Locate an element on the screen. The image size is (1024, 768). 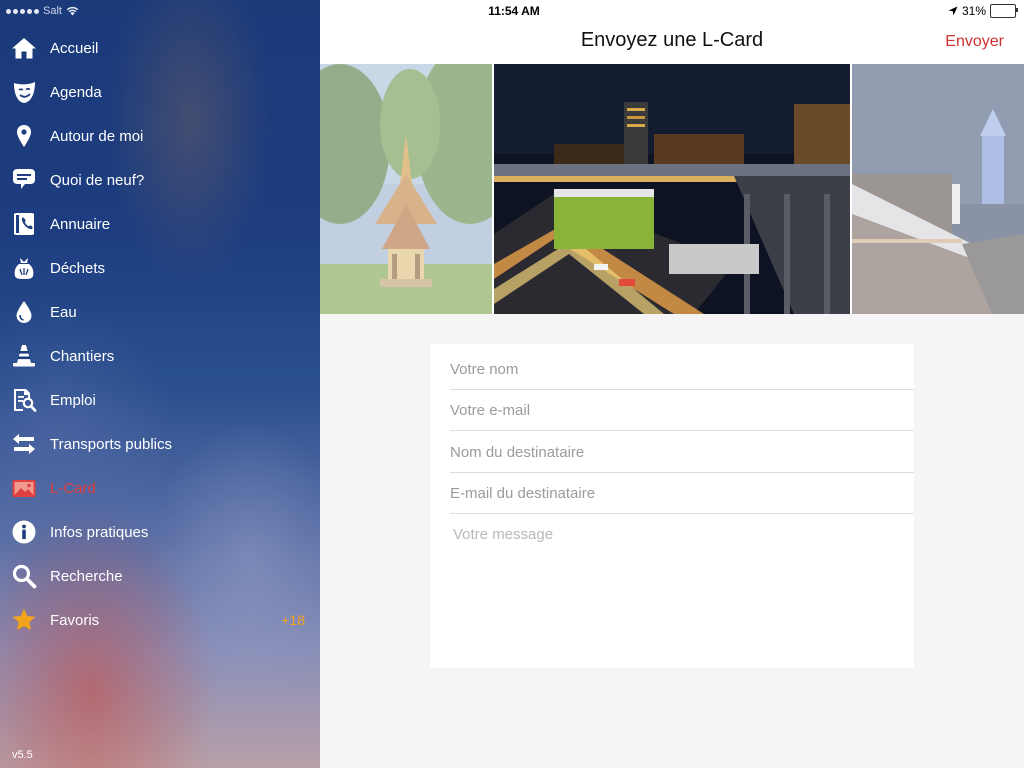
sidebar-item-dechets: Déchets is located at coordinates (160, 268).